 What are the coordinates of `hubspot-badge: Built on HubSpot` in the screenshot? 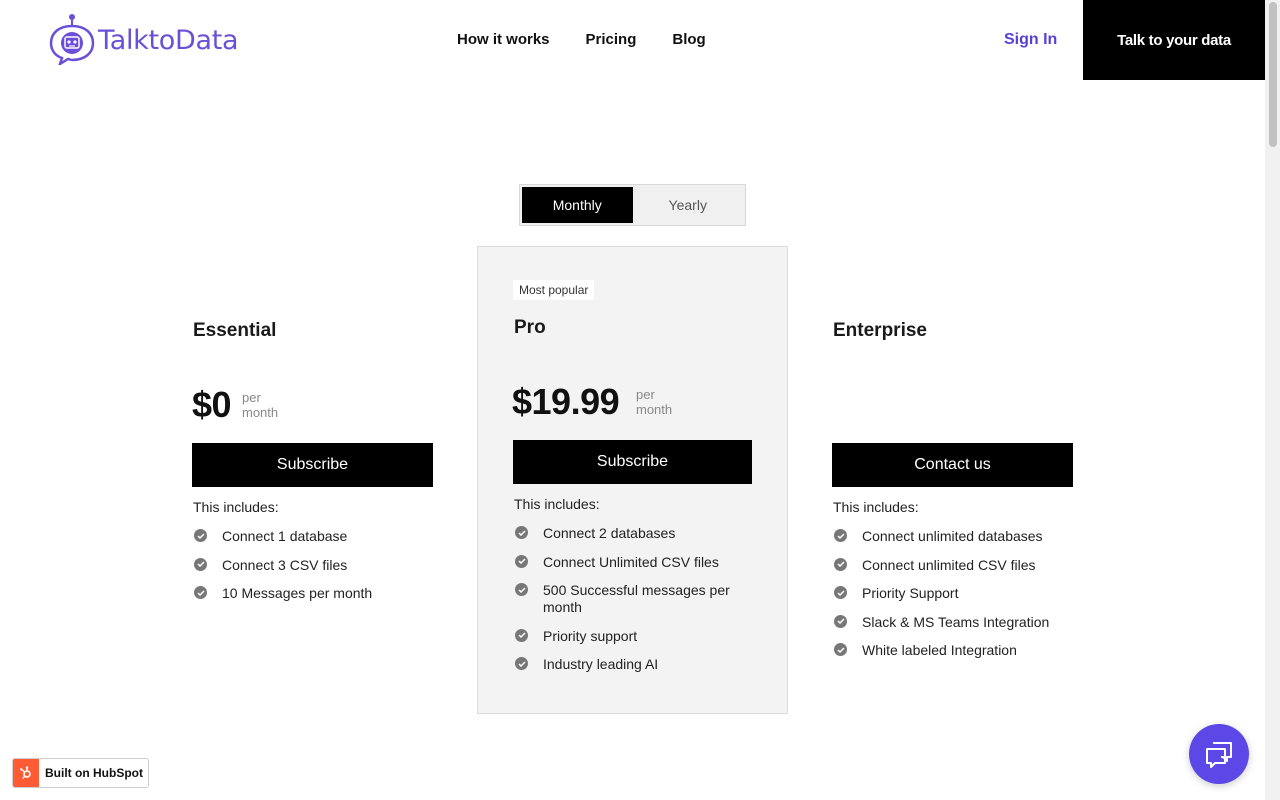 It's located at (80, 773).